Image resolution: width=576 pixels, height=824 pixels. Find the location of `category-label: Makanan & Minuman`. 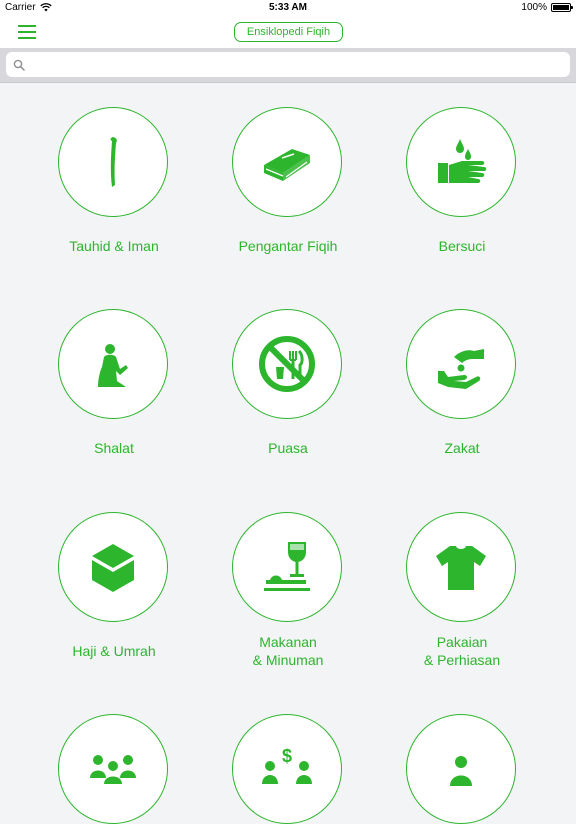

category-label: Makanan & Minuman is located at coordinates (288, 651).